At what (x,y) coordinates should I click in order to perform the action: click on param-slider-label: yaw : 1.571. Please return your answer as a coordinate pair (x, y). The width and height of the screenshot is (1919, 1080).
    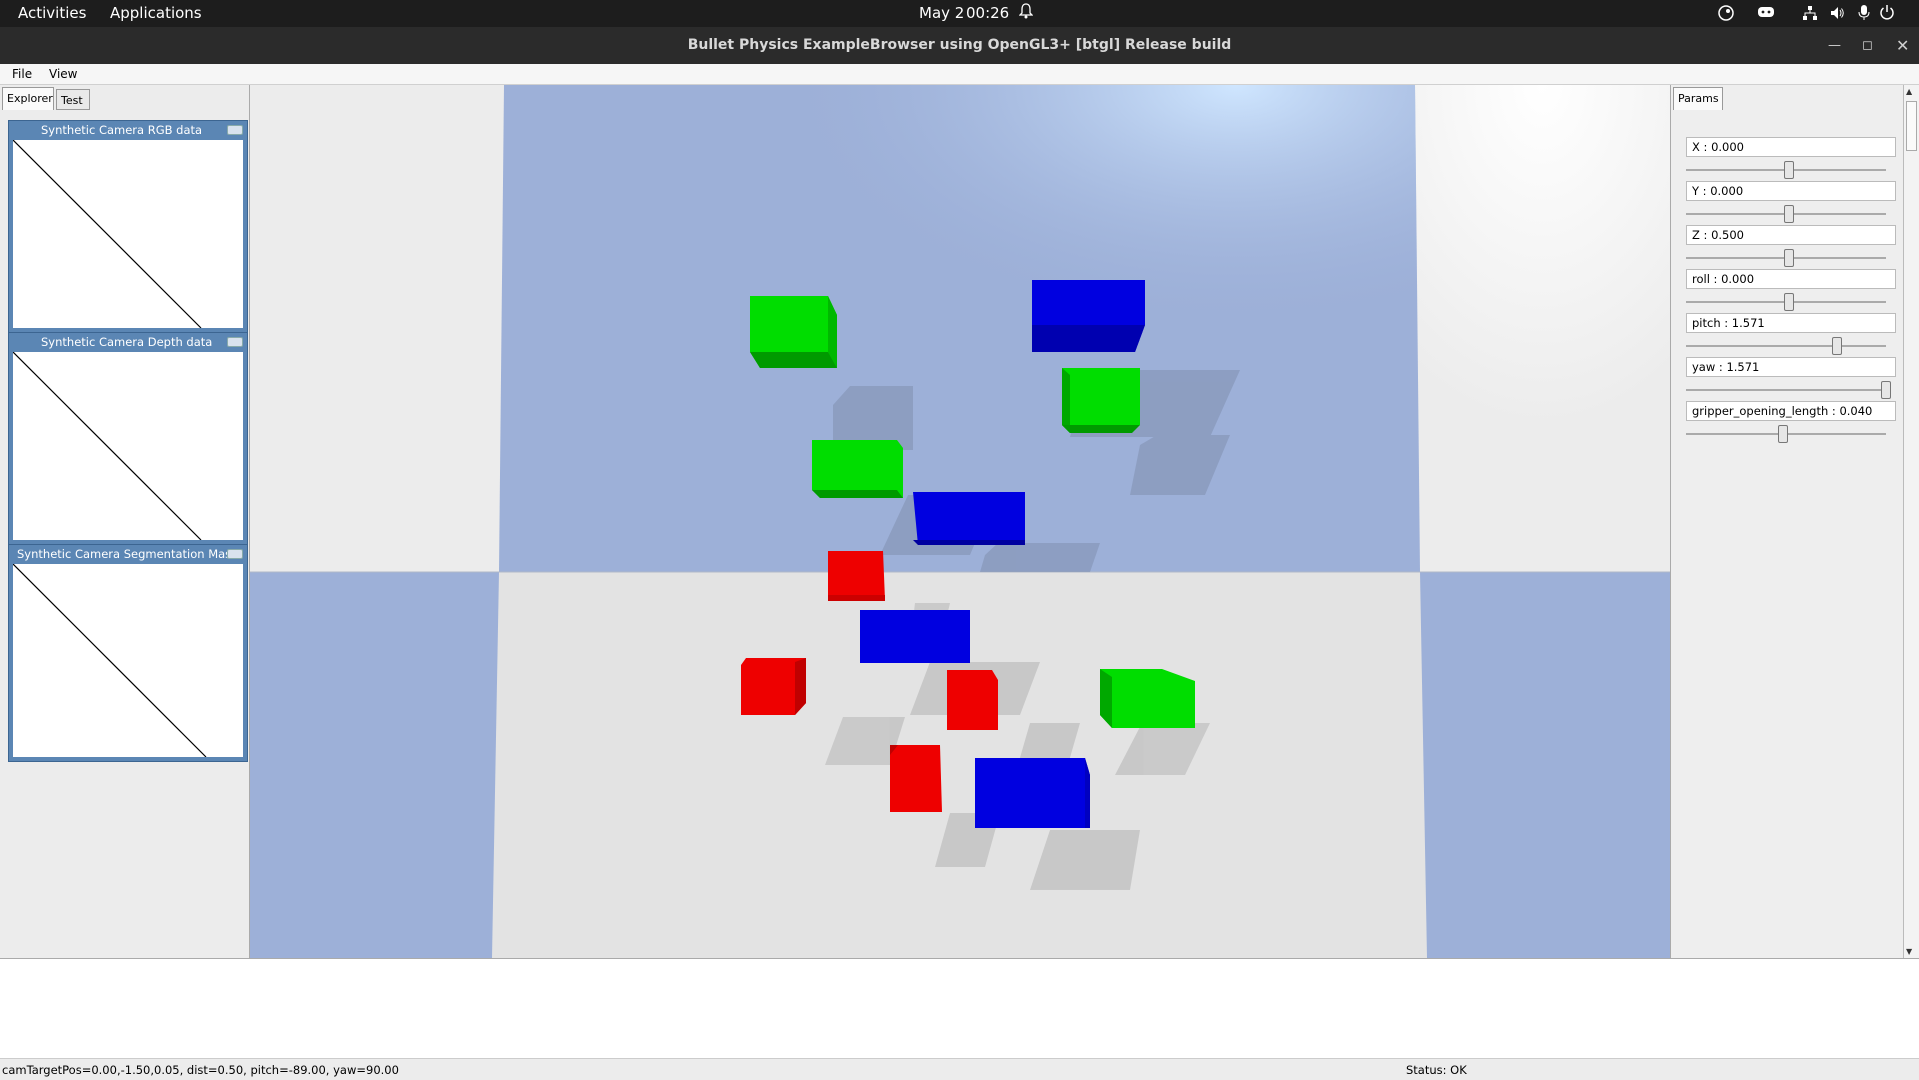
    Looking at the image, I should click on (1791, 367).